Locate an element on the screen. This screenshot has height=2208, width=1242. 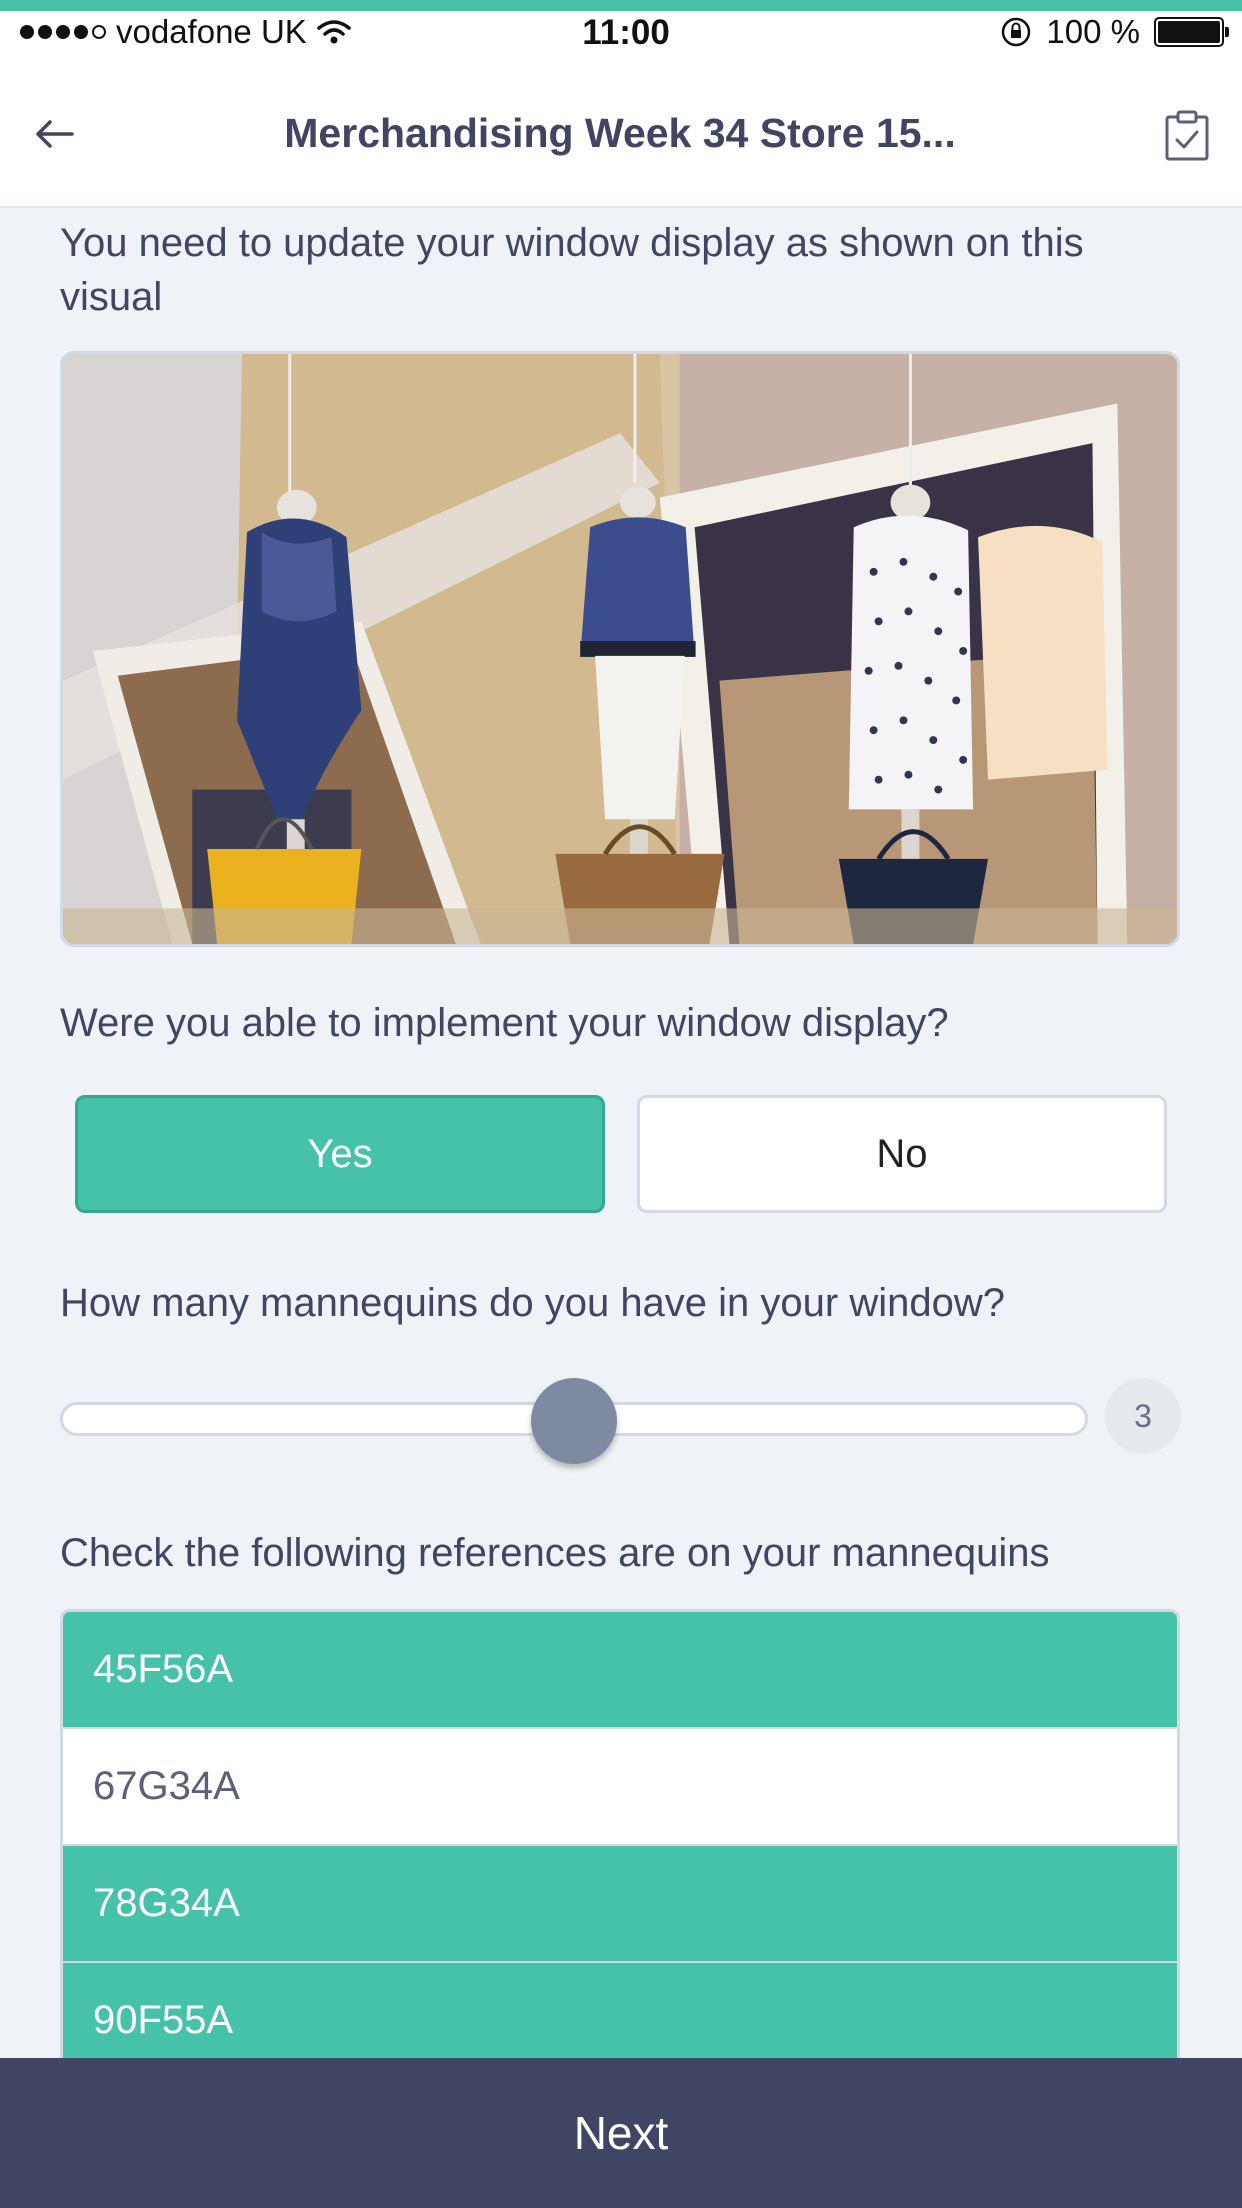
battery-icon is located at coordinates (1191, 32).